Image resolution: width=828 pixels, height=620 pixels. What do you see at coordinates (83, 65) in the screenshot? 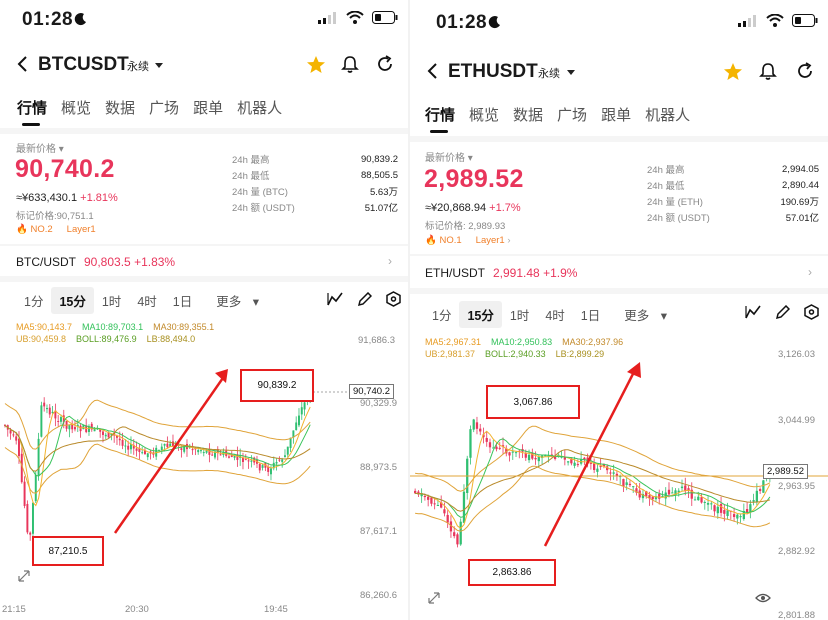
I see `symbol-title: BTCUSDT` at bounding box center [83, 65].